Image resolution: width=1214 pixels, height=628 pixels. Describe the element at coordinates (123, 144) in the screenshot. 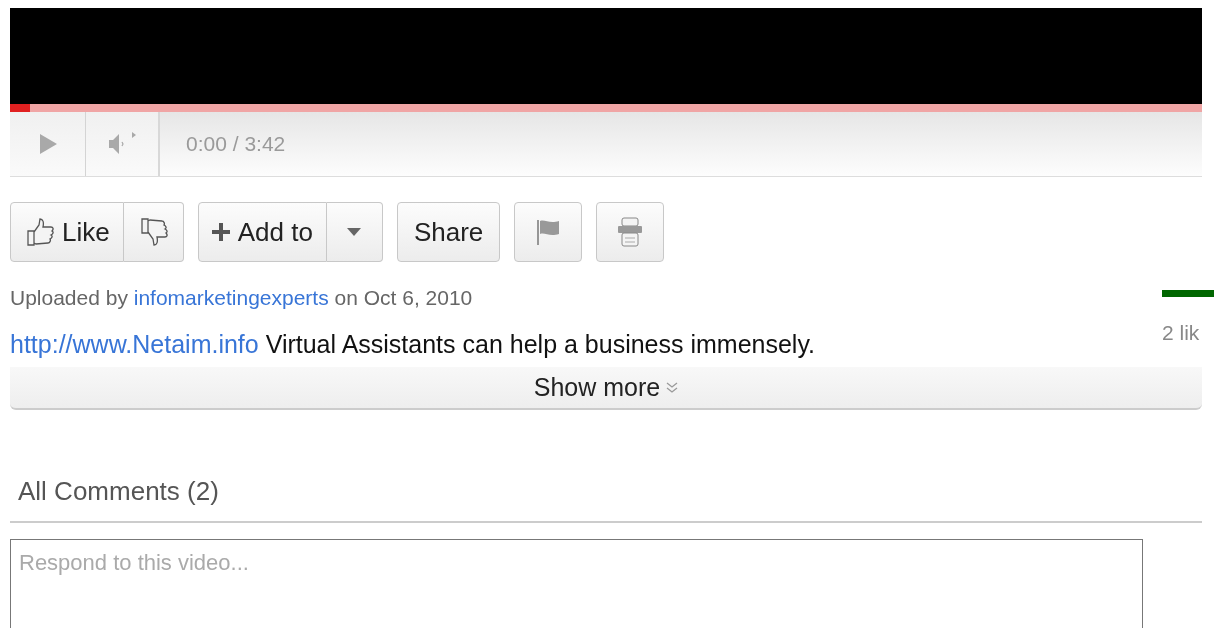

I see `volume-button` at that location.